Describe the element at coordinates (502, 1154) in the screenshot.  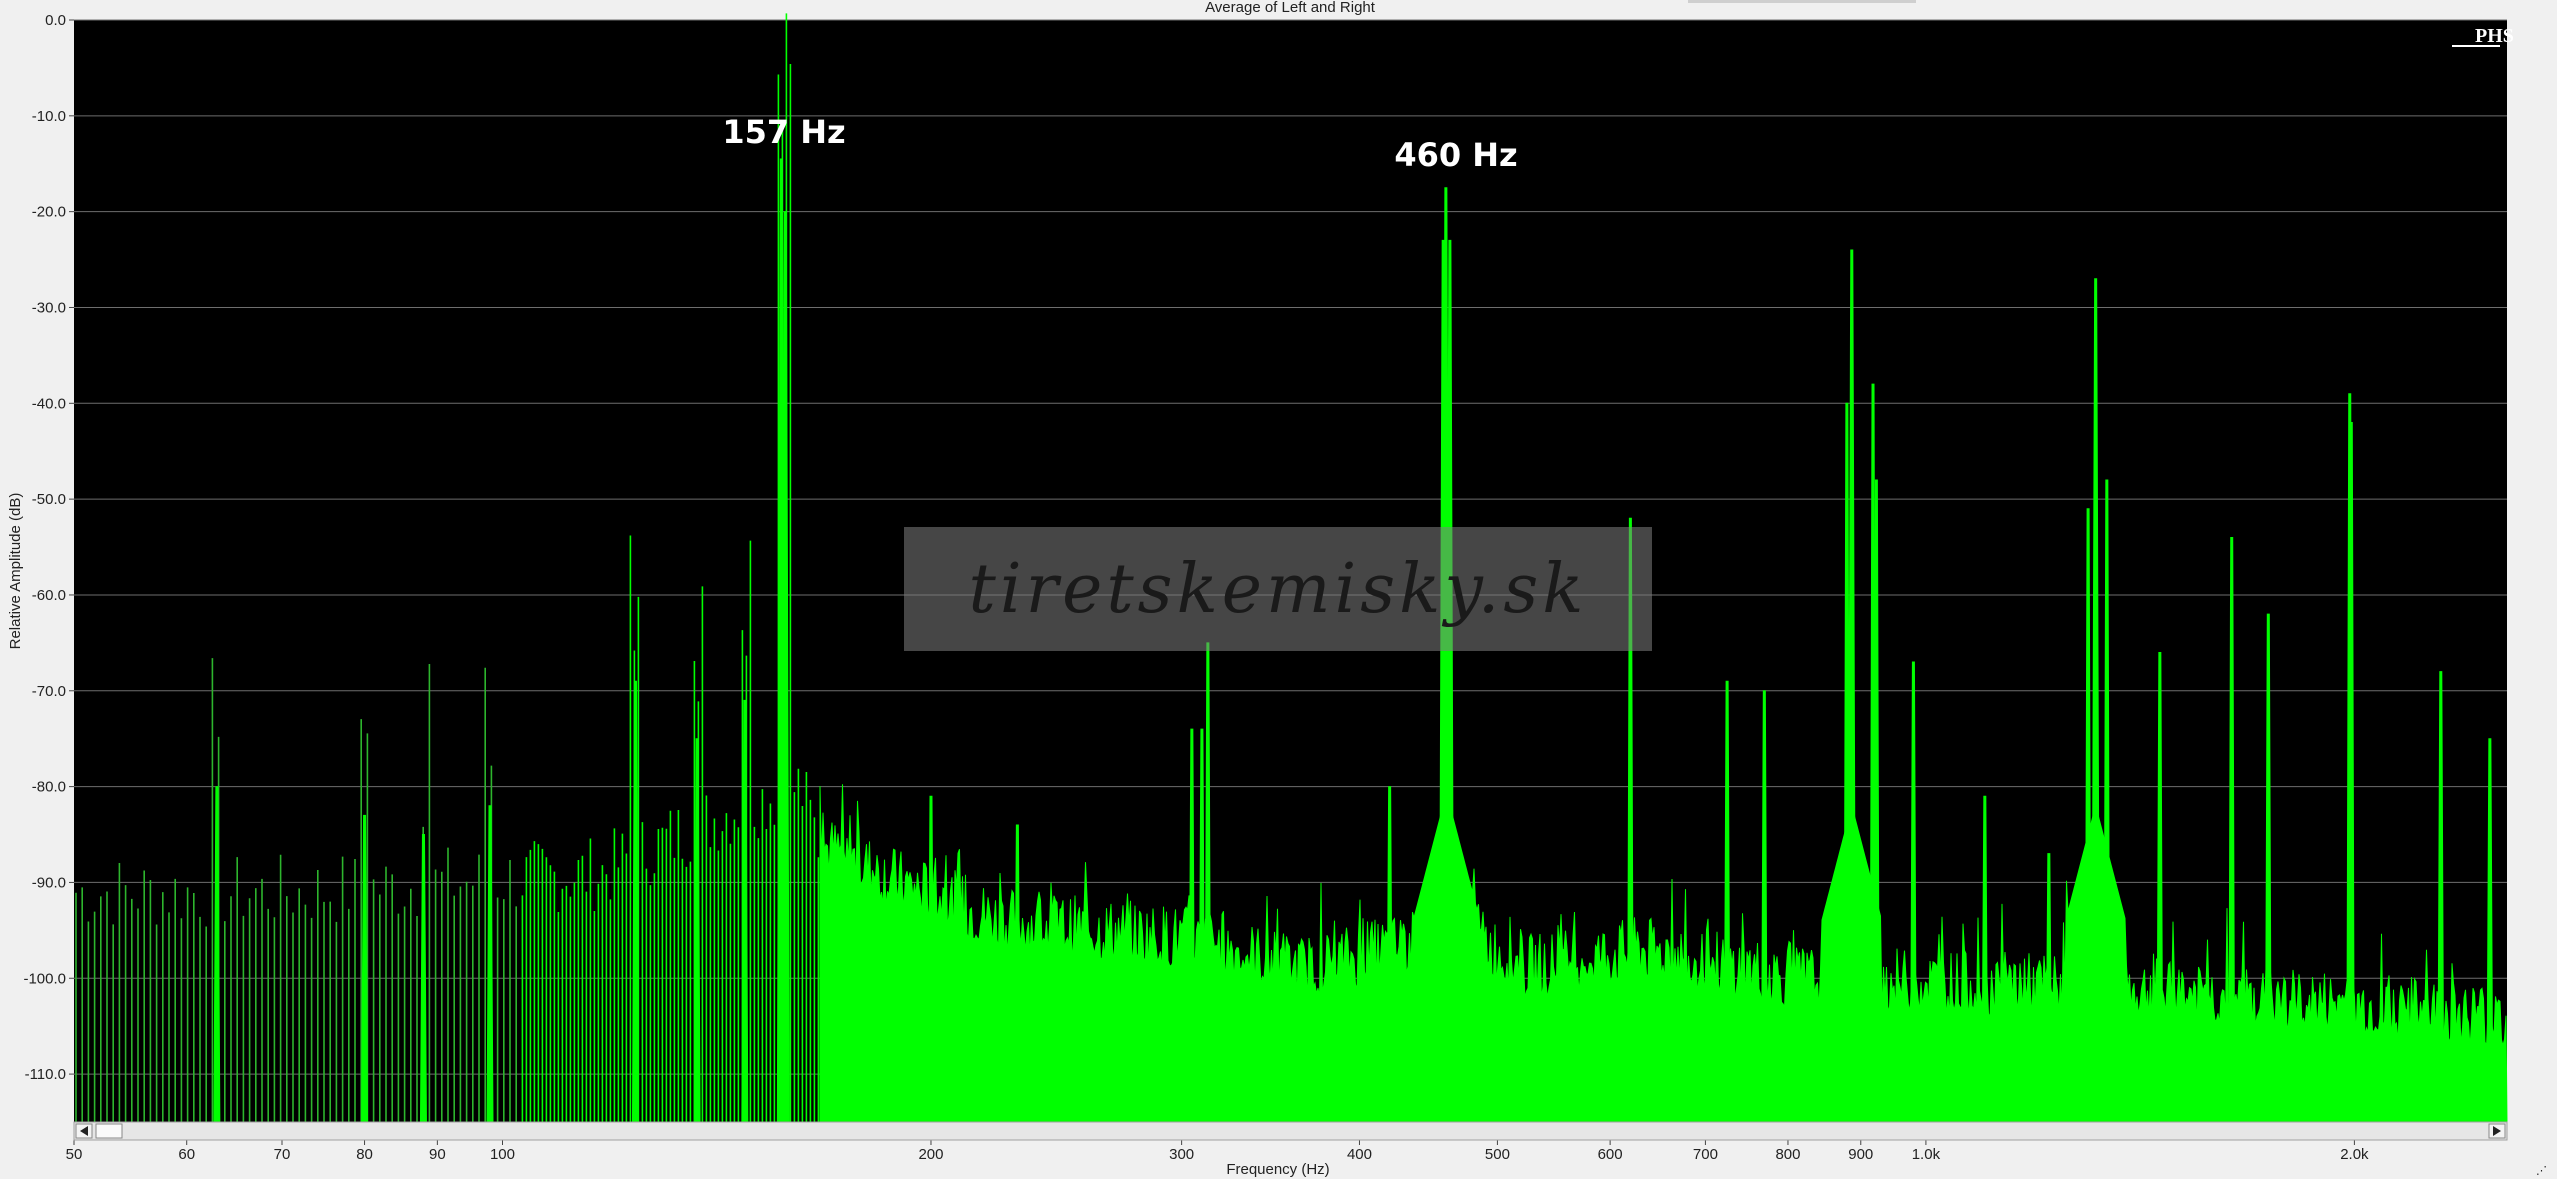
I see `x-tick-label: 100` at that location.